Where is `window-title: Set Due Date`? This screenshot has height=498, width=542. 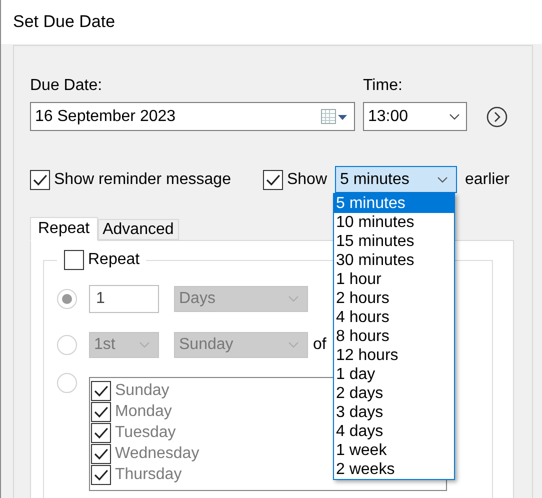 window-title: Set Due Date is located at coordinates (271, 22).